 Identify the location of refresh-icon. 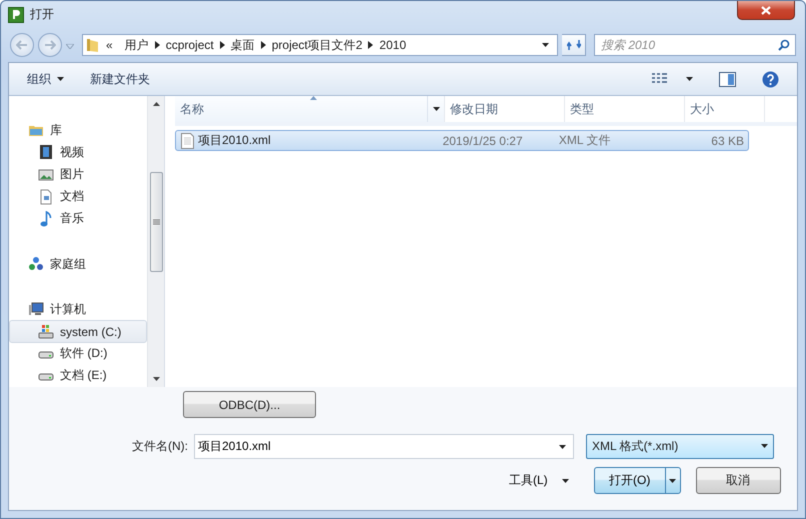
(573, 45).